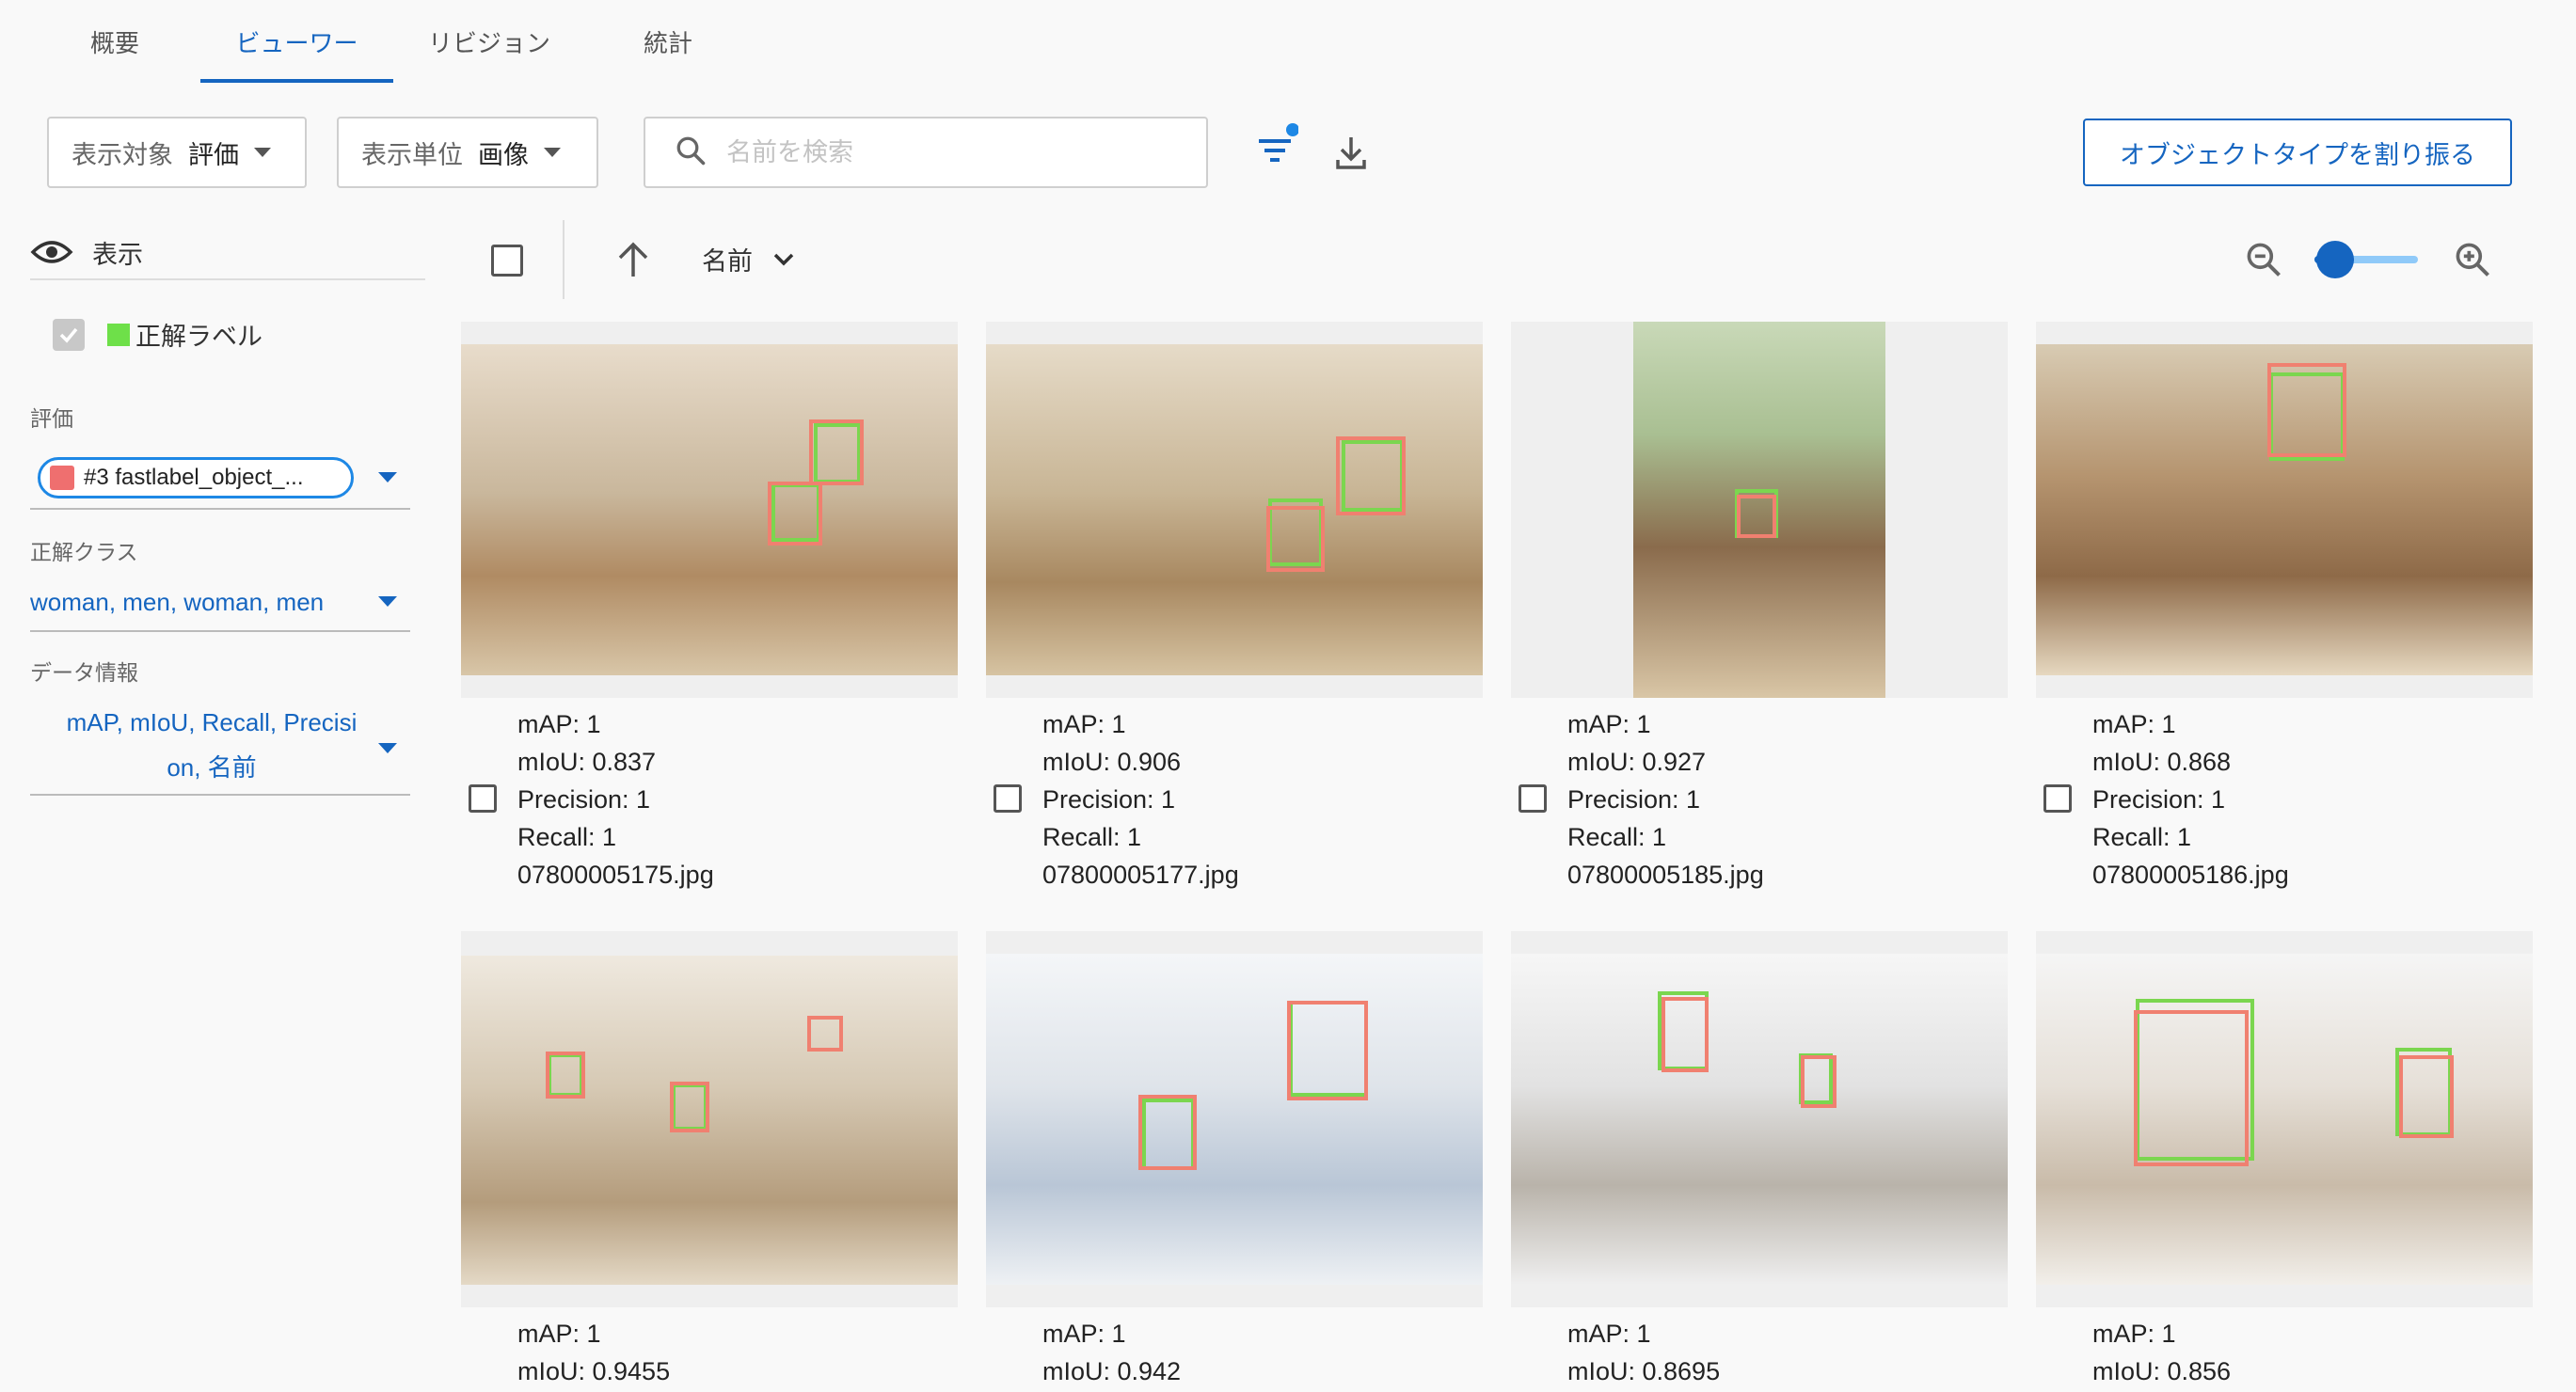  I want to click on display-unit-value: 画像, so click(504, 154).